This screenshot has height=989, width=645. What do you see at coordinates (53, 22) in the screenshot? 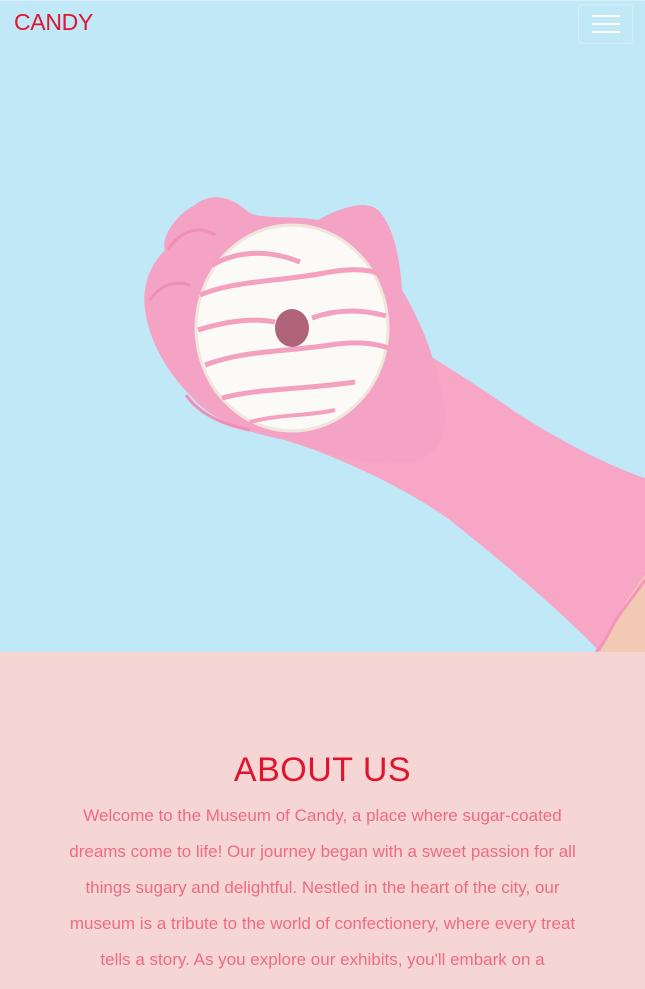
I see `brand-logo-link: CANDY` at bounding box center [53, 22].